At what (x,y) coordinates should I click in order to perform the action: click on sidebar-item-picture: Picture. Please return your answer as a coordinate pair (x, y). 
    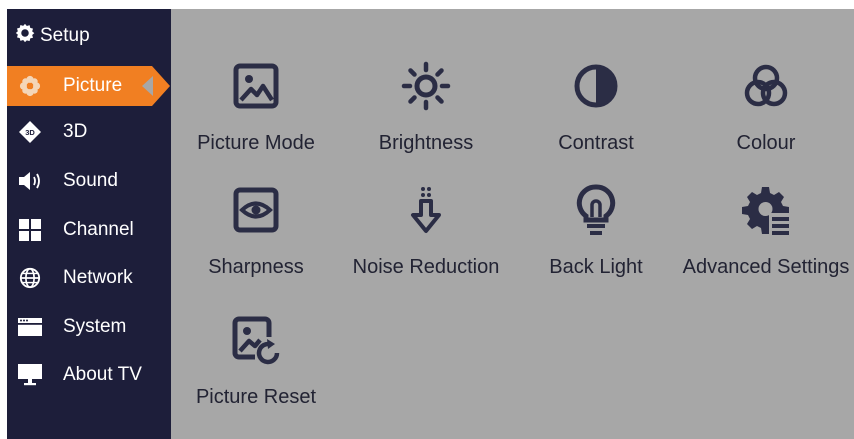
    Looking at the image, I should click on (88, 86).